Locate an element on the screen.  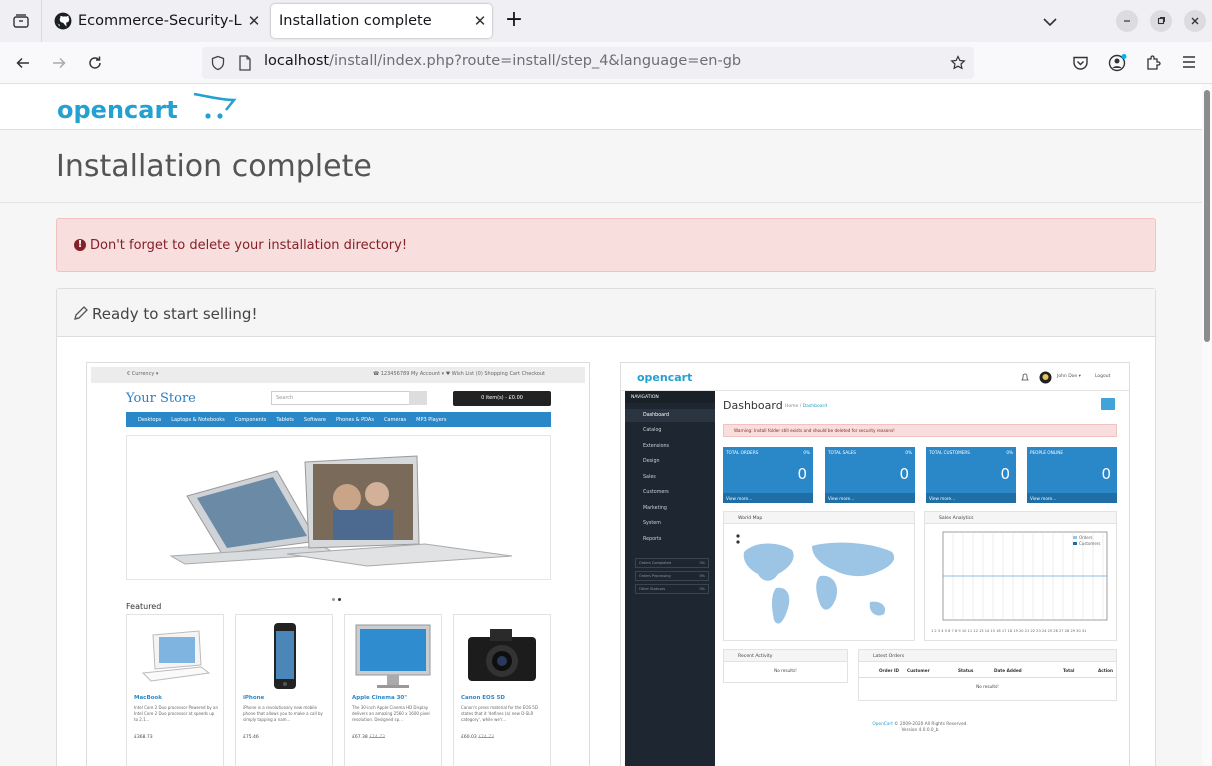
store-slideshow is located at coordinates (338, 507).